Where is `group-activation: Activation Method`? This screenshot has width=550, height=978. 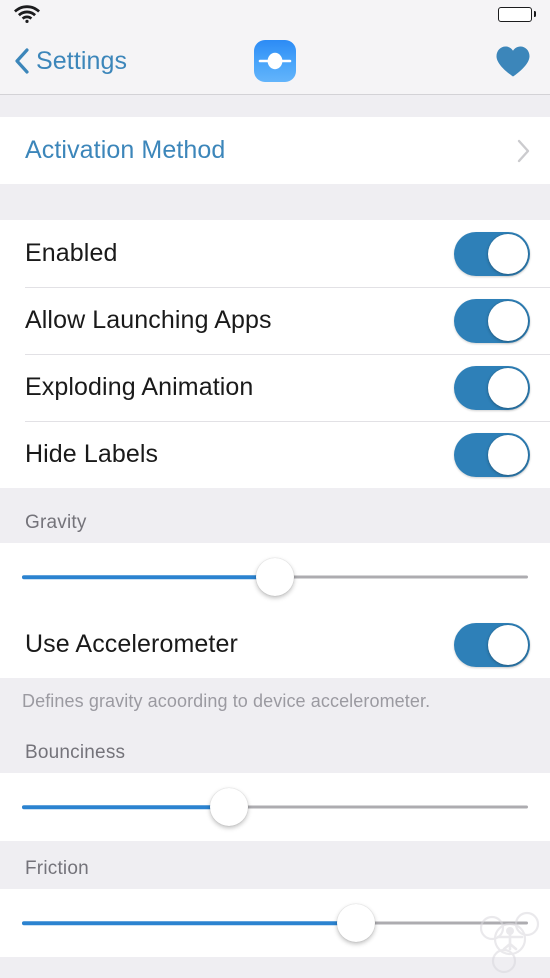 group-activation: Activation Method is located at coordinates (275, 150).